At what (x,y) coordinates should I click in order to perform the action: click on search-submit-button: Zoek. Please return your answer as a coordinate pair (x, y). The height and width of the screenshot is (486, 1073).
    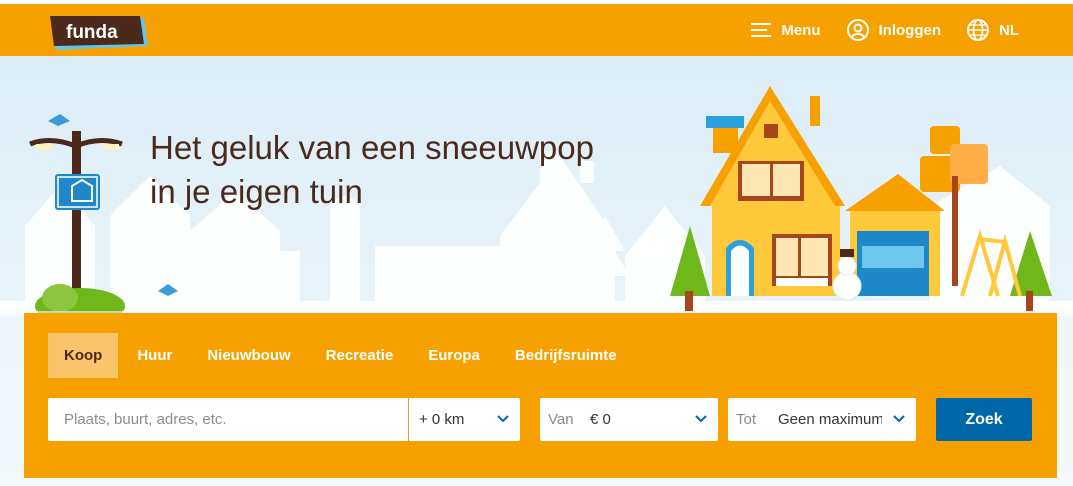
    Looking at the image, I should click on (984, 419).